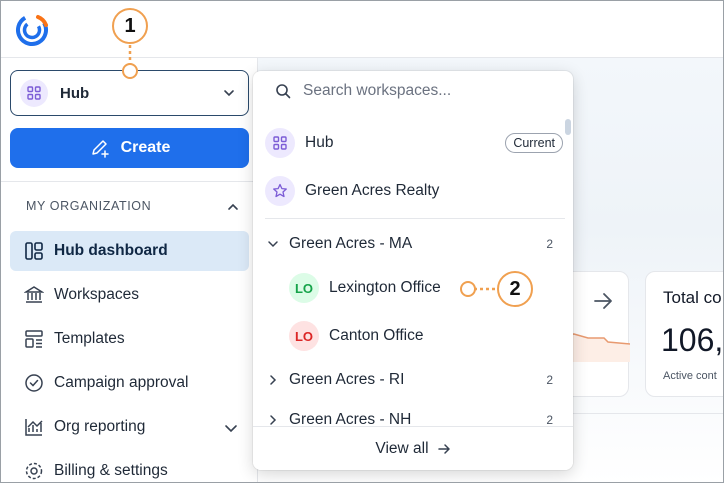 This screenshot has width=724, height=483. I want to click on search-icon, so click(283, 91).